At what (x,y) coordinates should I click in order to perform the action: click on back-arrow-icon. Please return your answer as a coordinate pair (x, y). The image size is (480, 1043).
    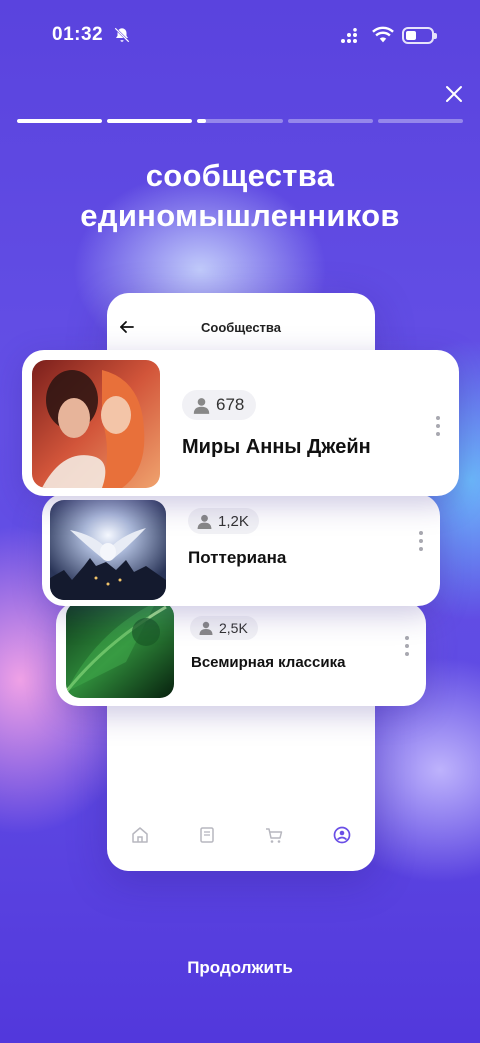
    Looking at the image, I should click on (127, 327).